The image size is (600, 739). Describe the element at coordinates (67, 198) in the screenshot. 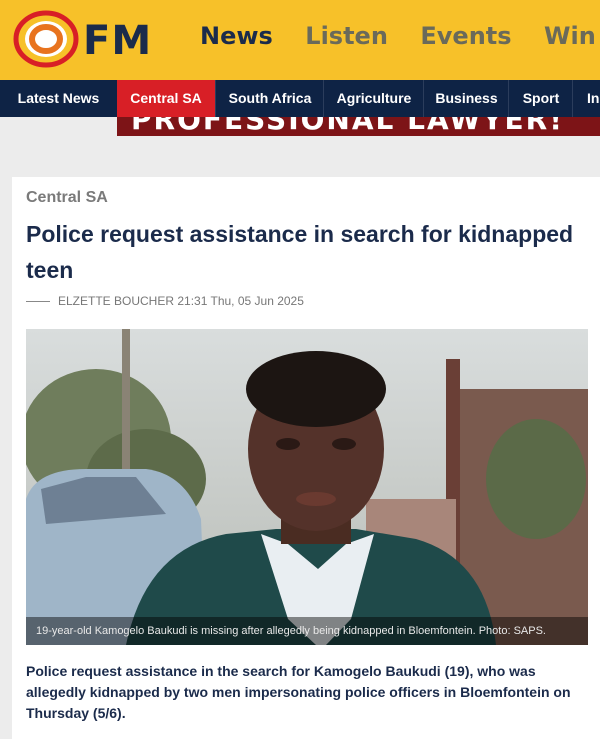

I see `article-category: Central SA` at that location.